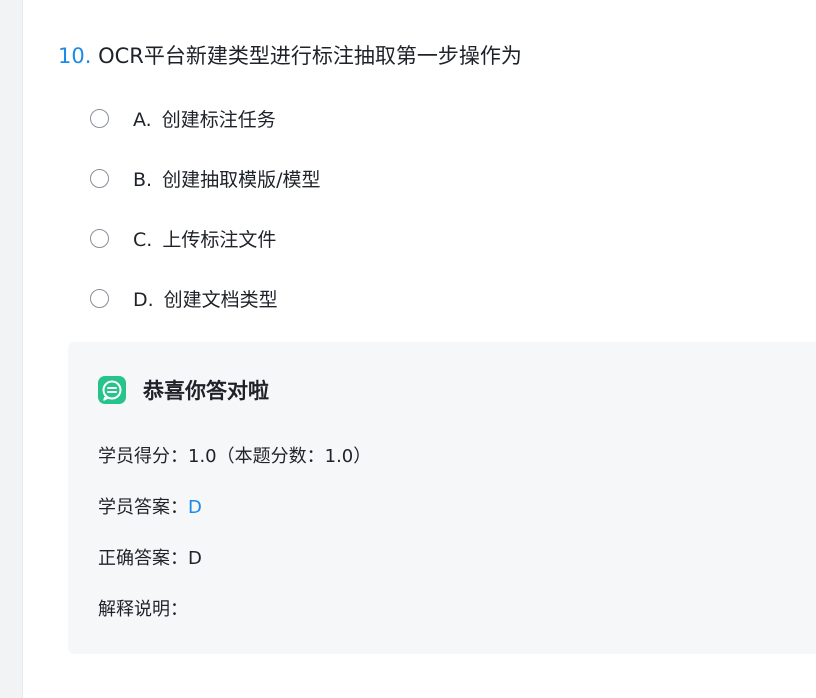 The width and height of the screenshot is (816, 698). I want to click on explanation-row: 解释说明：, so click(143, 608).